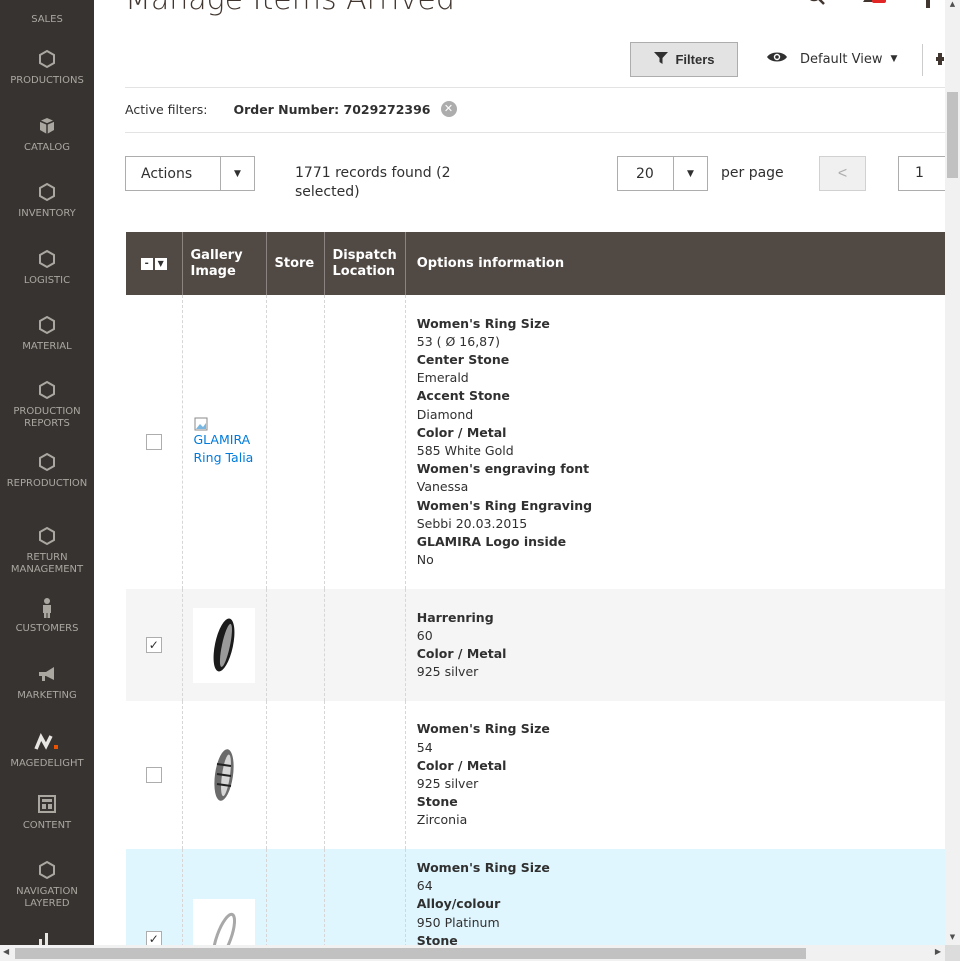  Describe the element at coordinates (928, 4) in the screenshot. I see `user-account-icon` at that location.